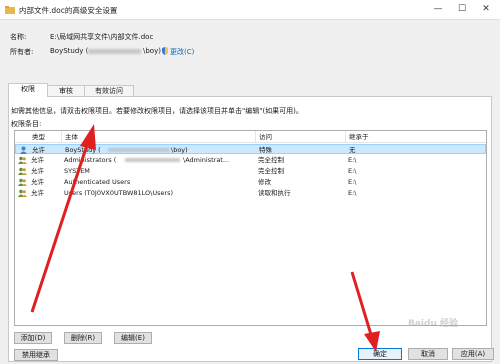 This screenshot has height=364, width=500. What do you see at coordinates (83, 150) in the screenshot?
I see `row-principal: BoyStudy (` at bounding box center [83, 150].